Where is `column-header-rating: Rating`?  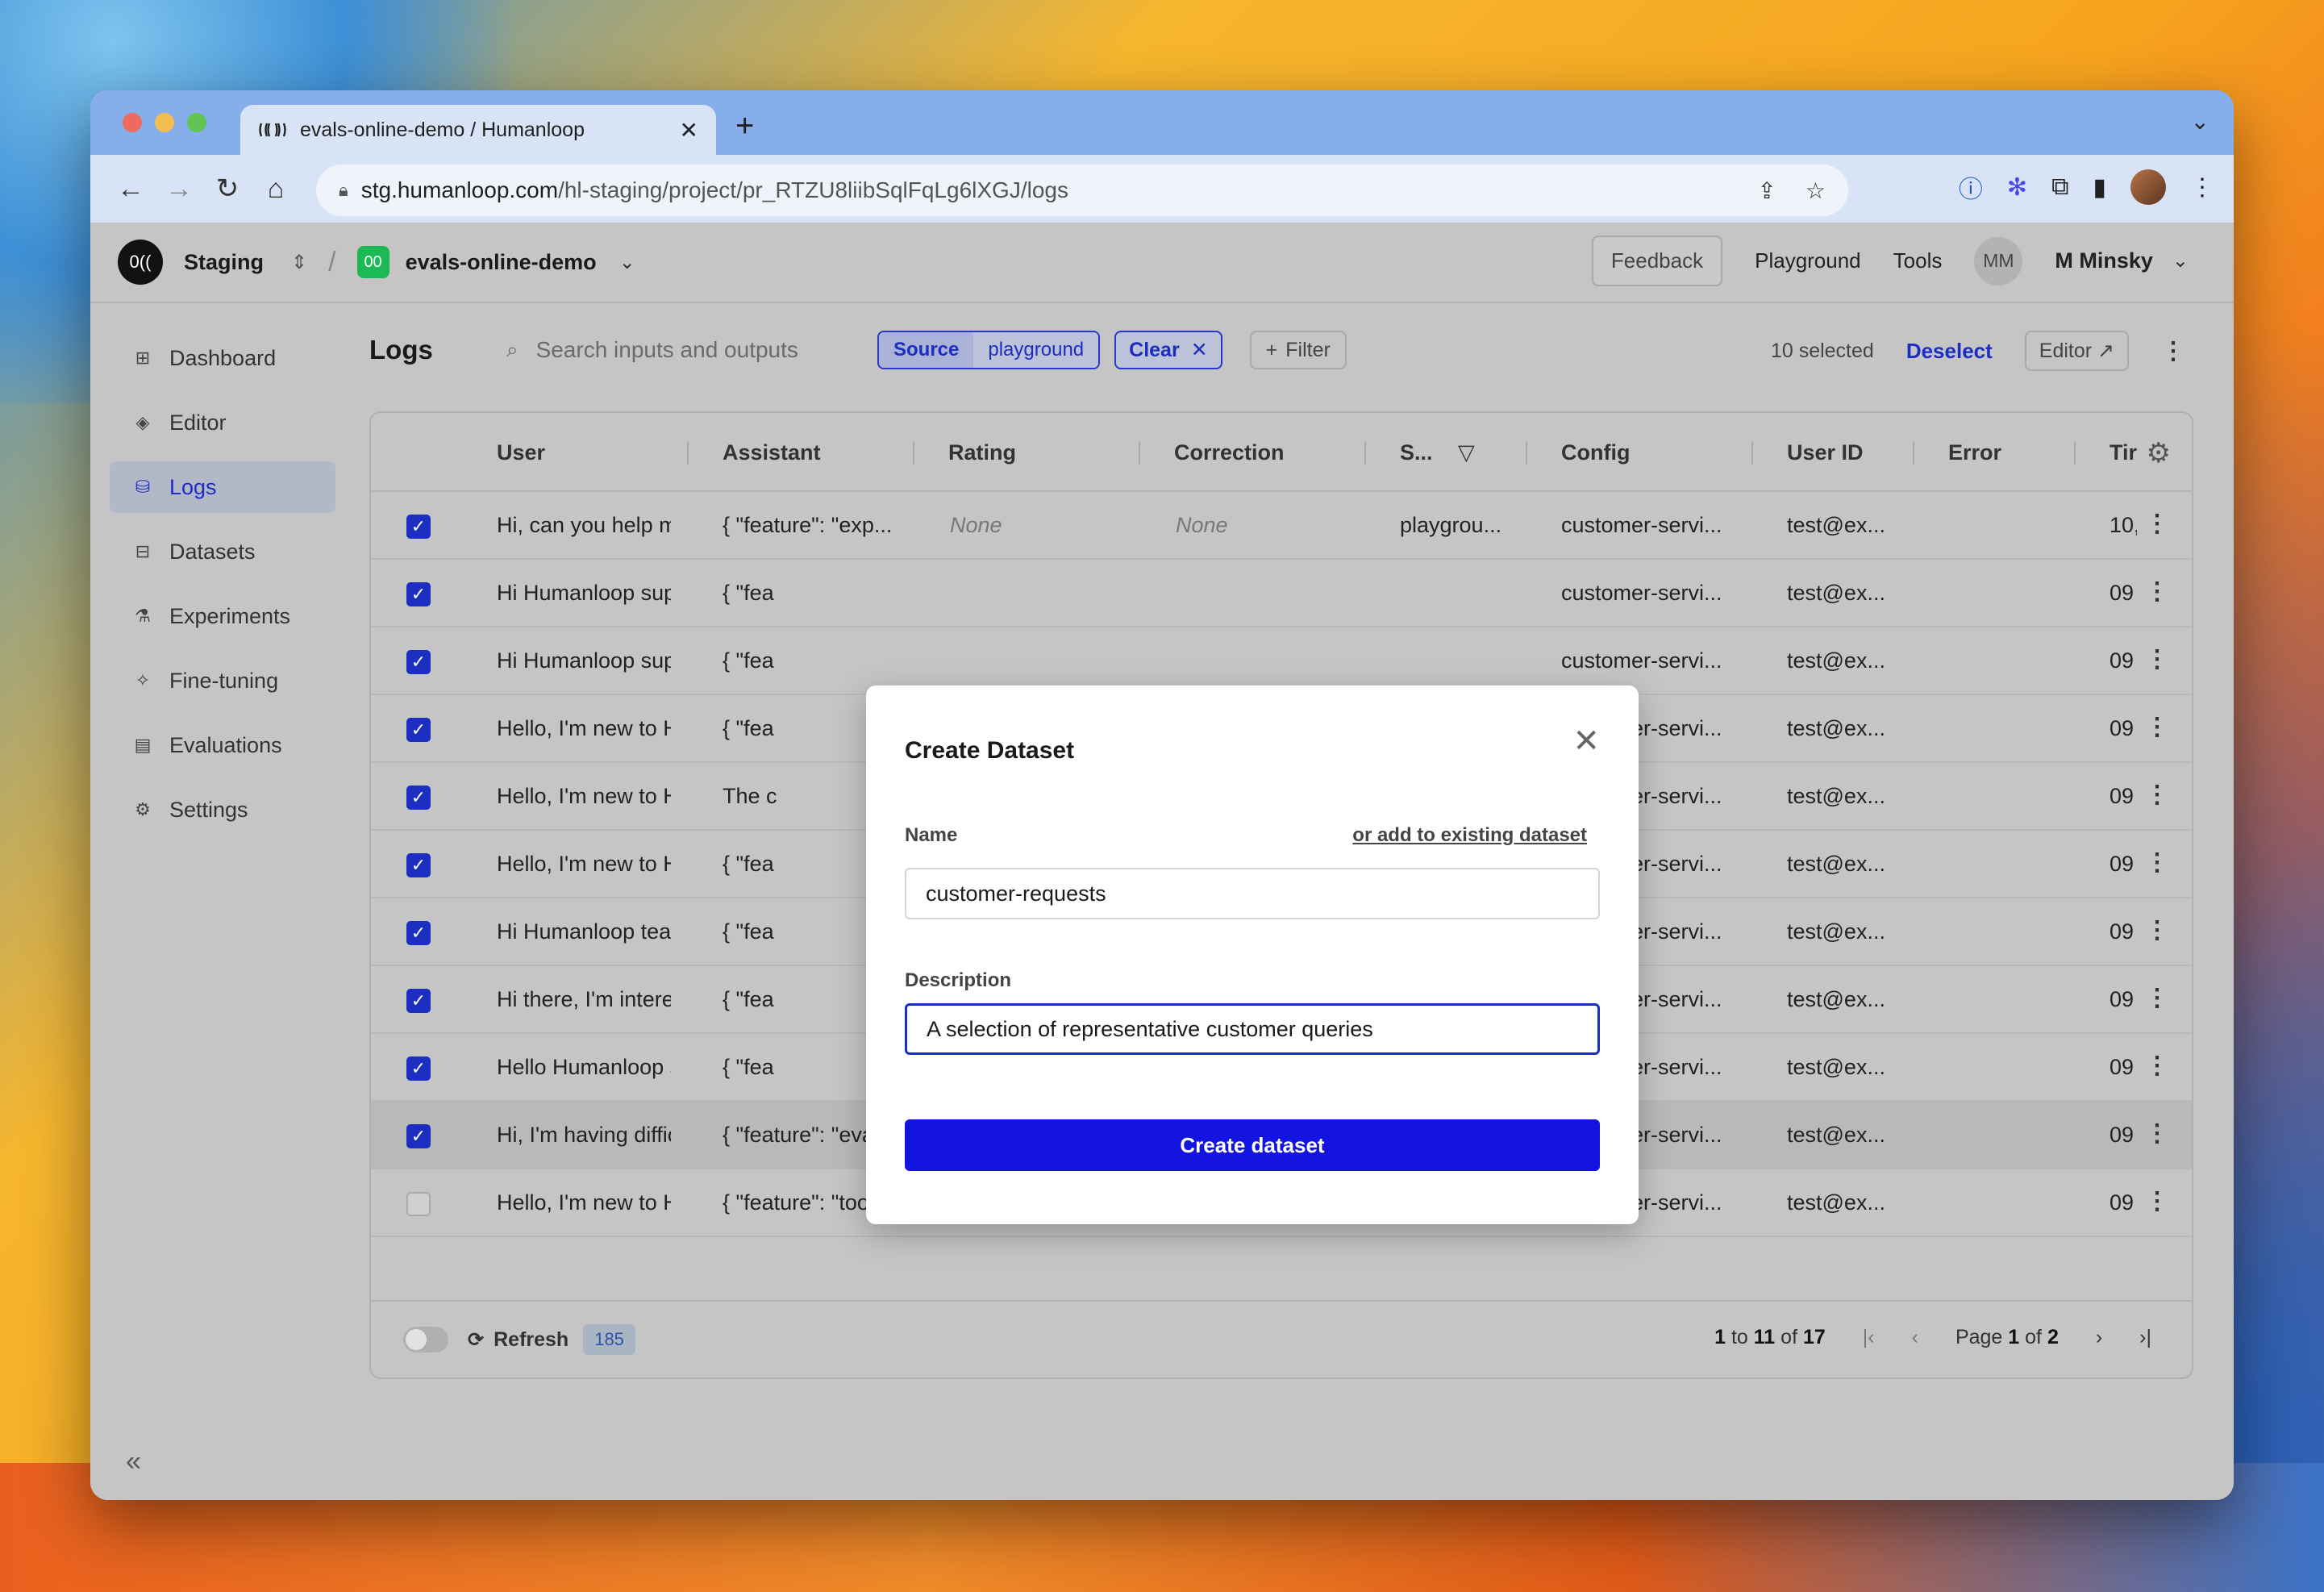 column-header-rating: Rating is located at coordinates (982, 452).